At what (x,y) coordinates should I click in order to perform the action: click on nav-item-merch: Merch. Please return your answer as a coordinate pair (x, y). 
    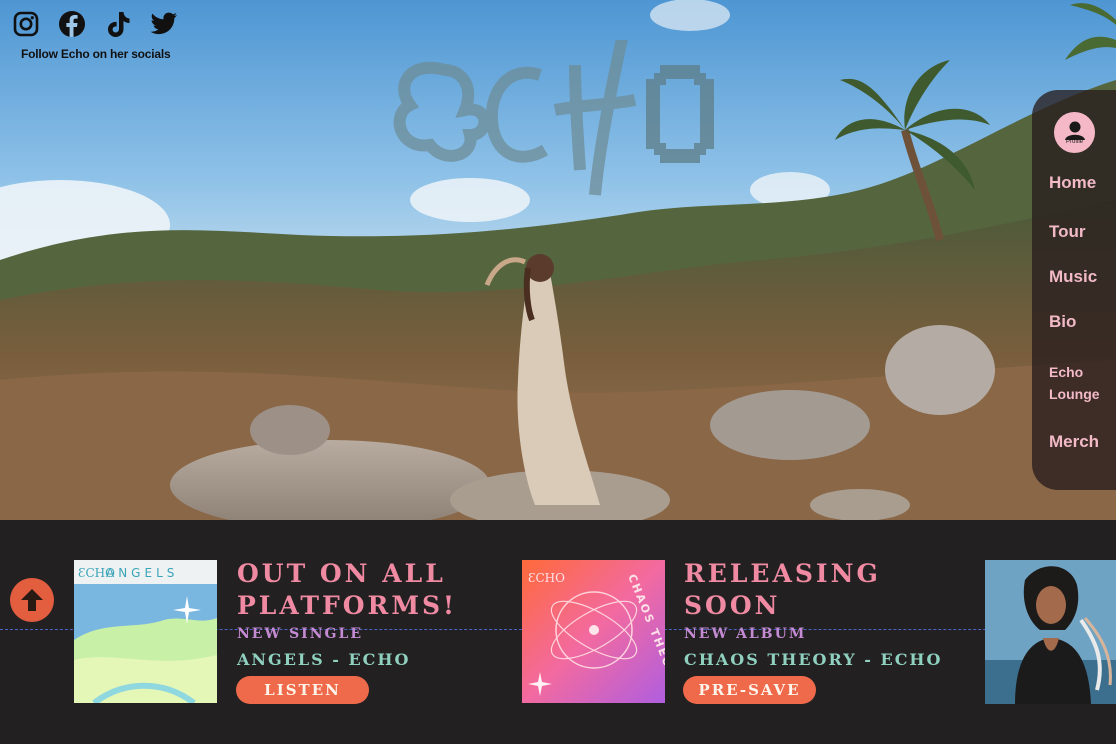
    Looking at the image, I should click on (1074, 442).